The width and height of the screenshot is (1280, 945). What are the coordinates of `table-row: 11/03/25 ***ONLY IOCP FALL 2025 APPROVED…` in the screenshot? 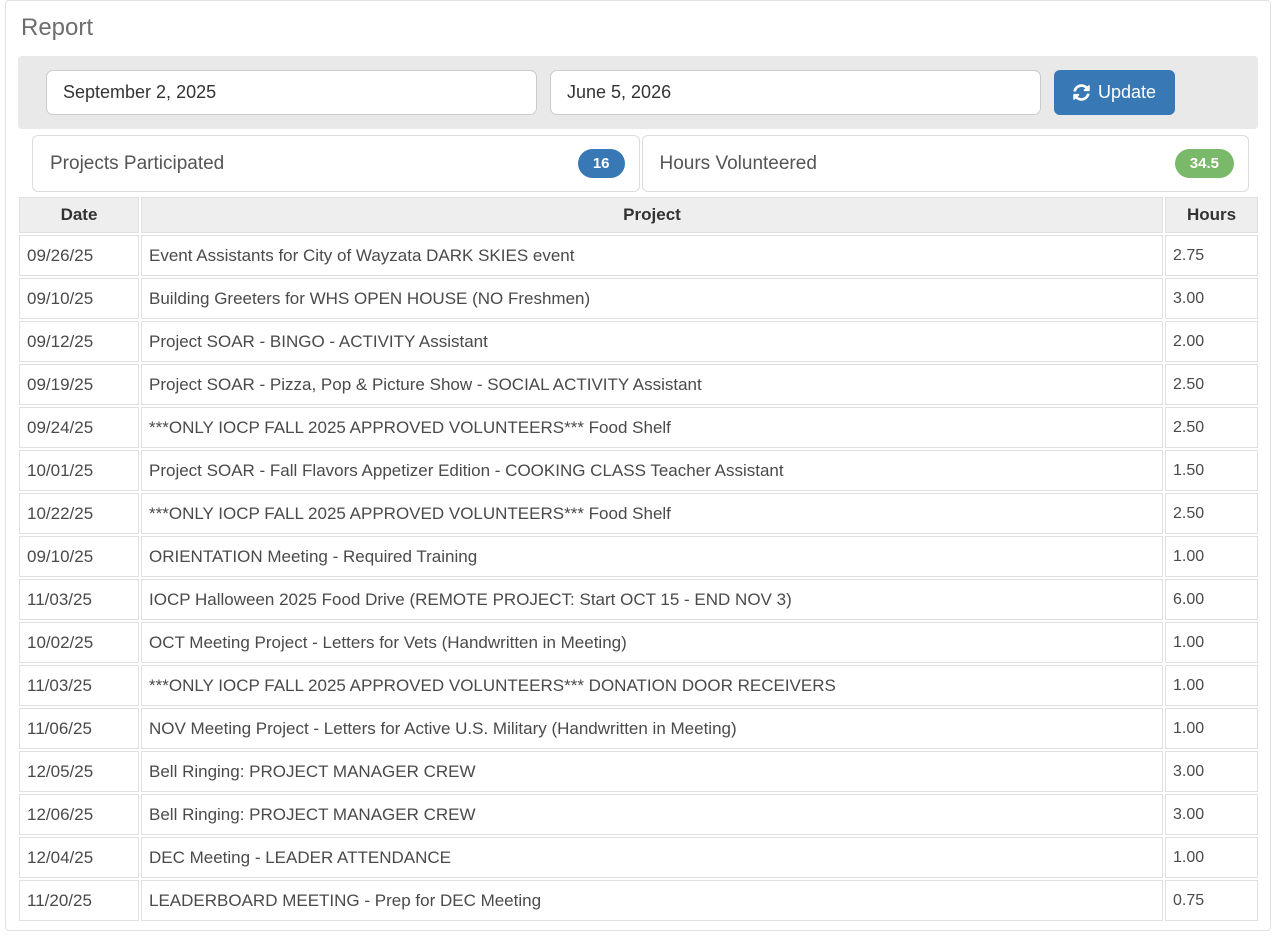 It's located at (638, 685).